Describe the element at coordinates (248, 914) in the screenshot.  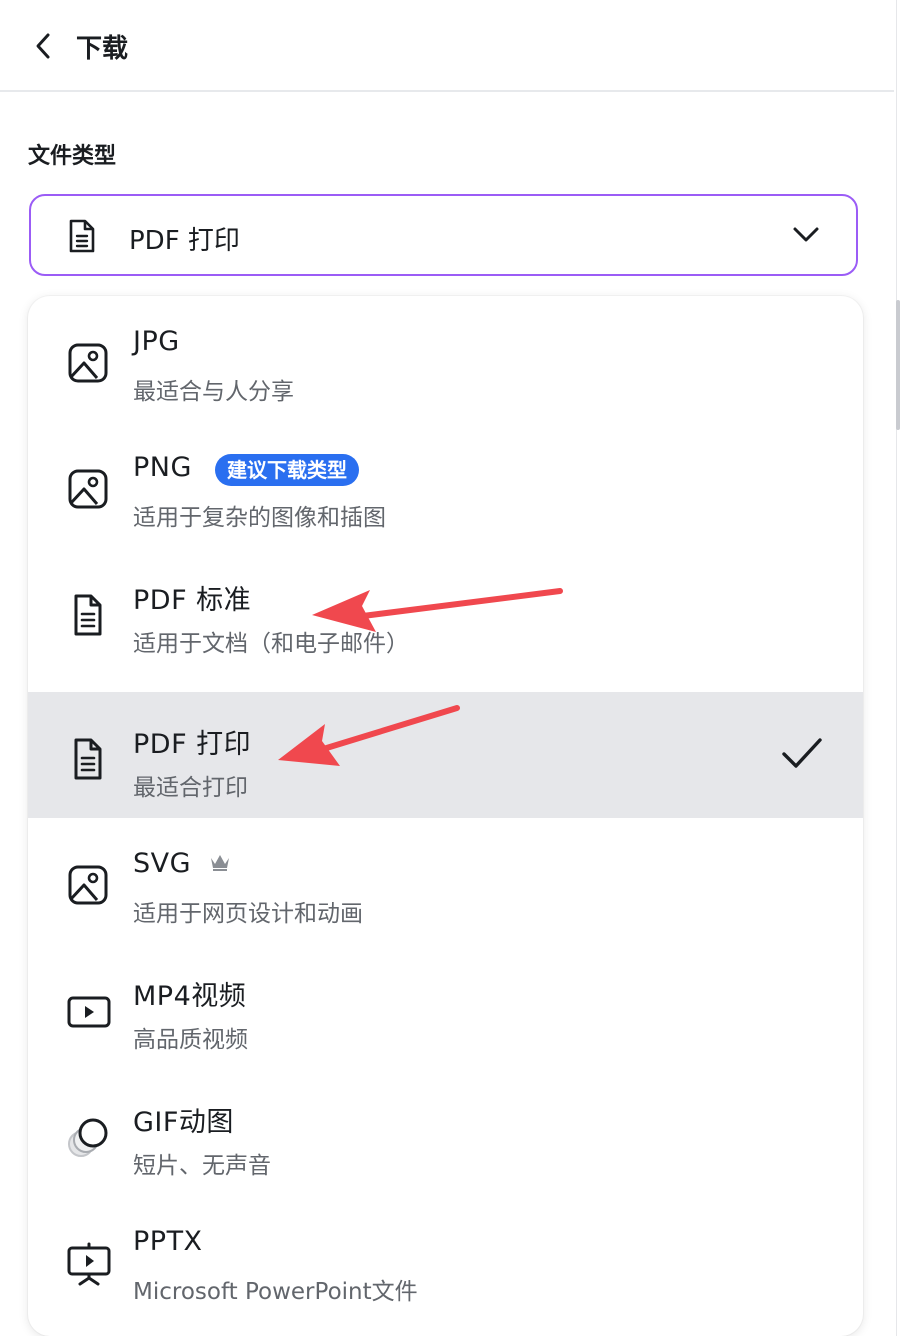
I see `option-description: 适用于网页设计和动画` at that location.